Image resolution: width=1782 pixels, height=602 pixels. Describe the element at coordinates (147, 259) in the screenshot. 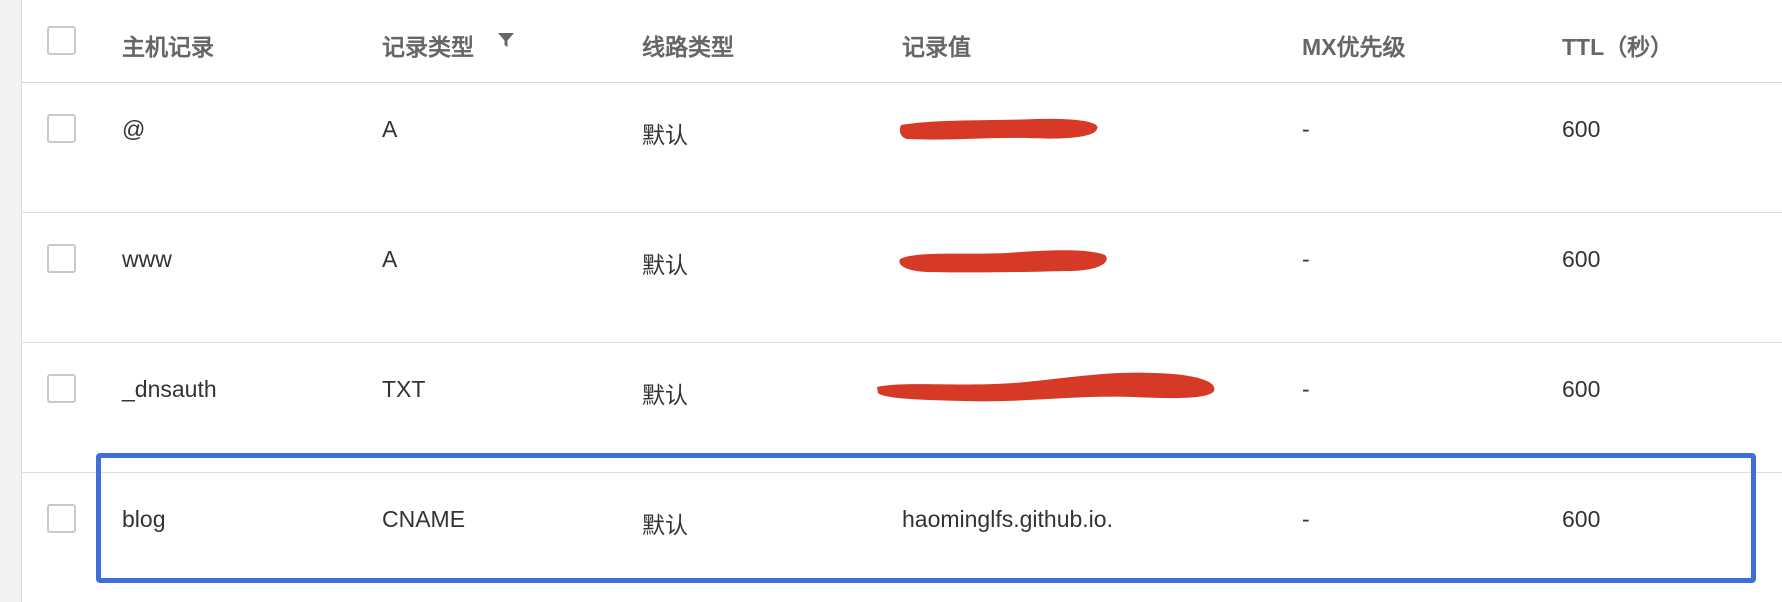

I see `host-cell: www` at that location.